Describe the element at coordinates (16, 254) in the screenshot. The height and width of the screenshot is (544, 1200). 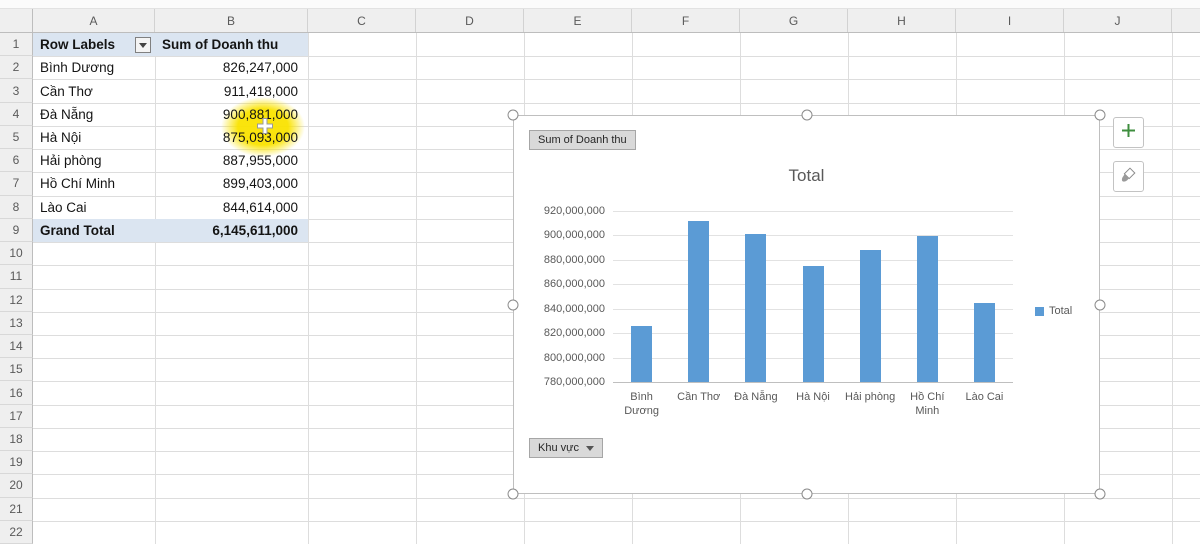
I see `row-header-10: 10` at that location.